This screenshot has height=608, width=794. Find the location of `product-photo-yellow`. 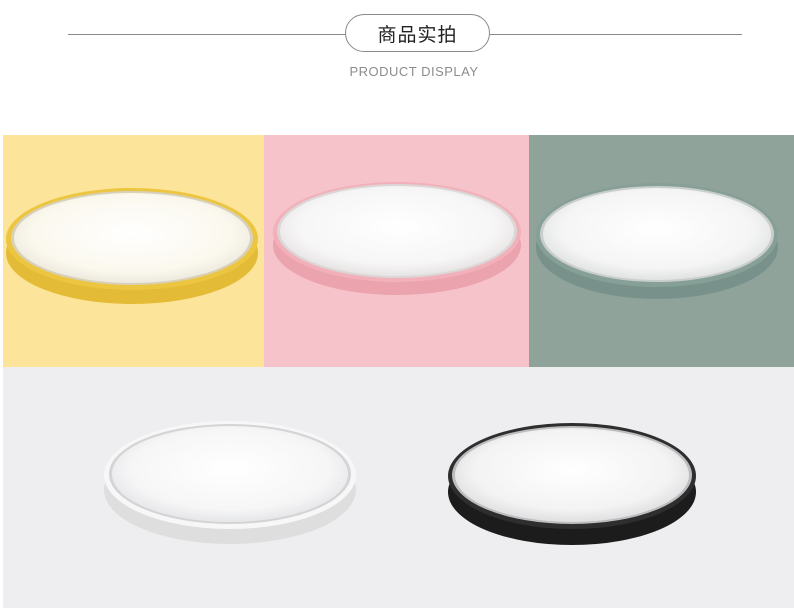

product-photo-yellow is located at coordinates (133, 251).